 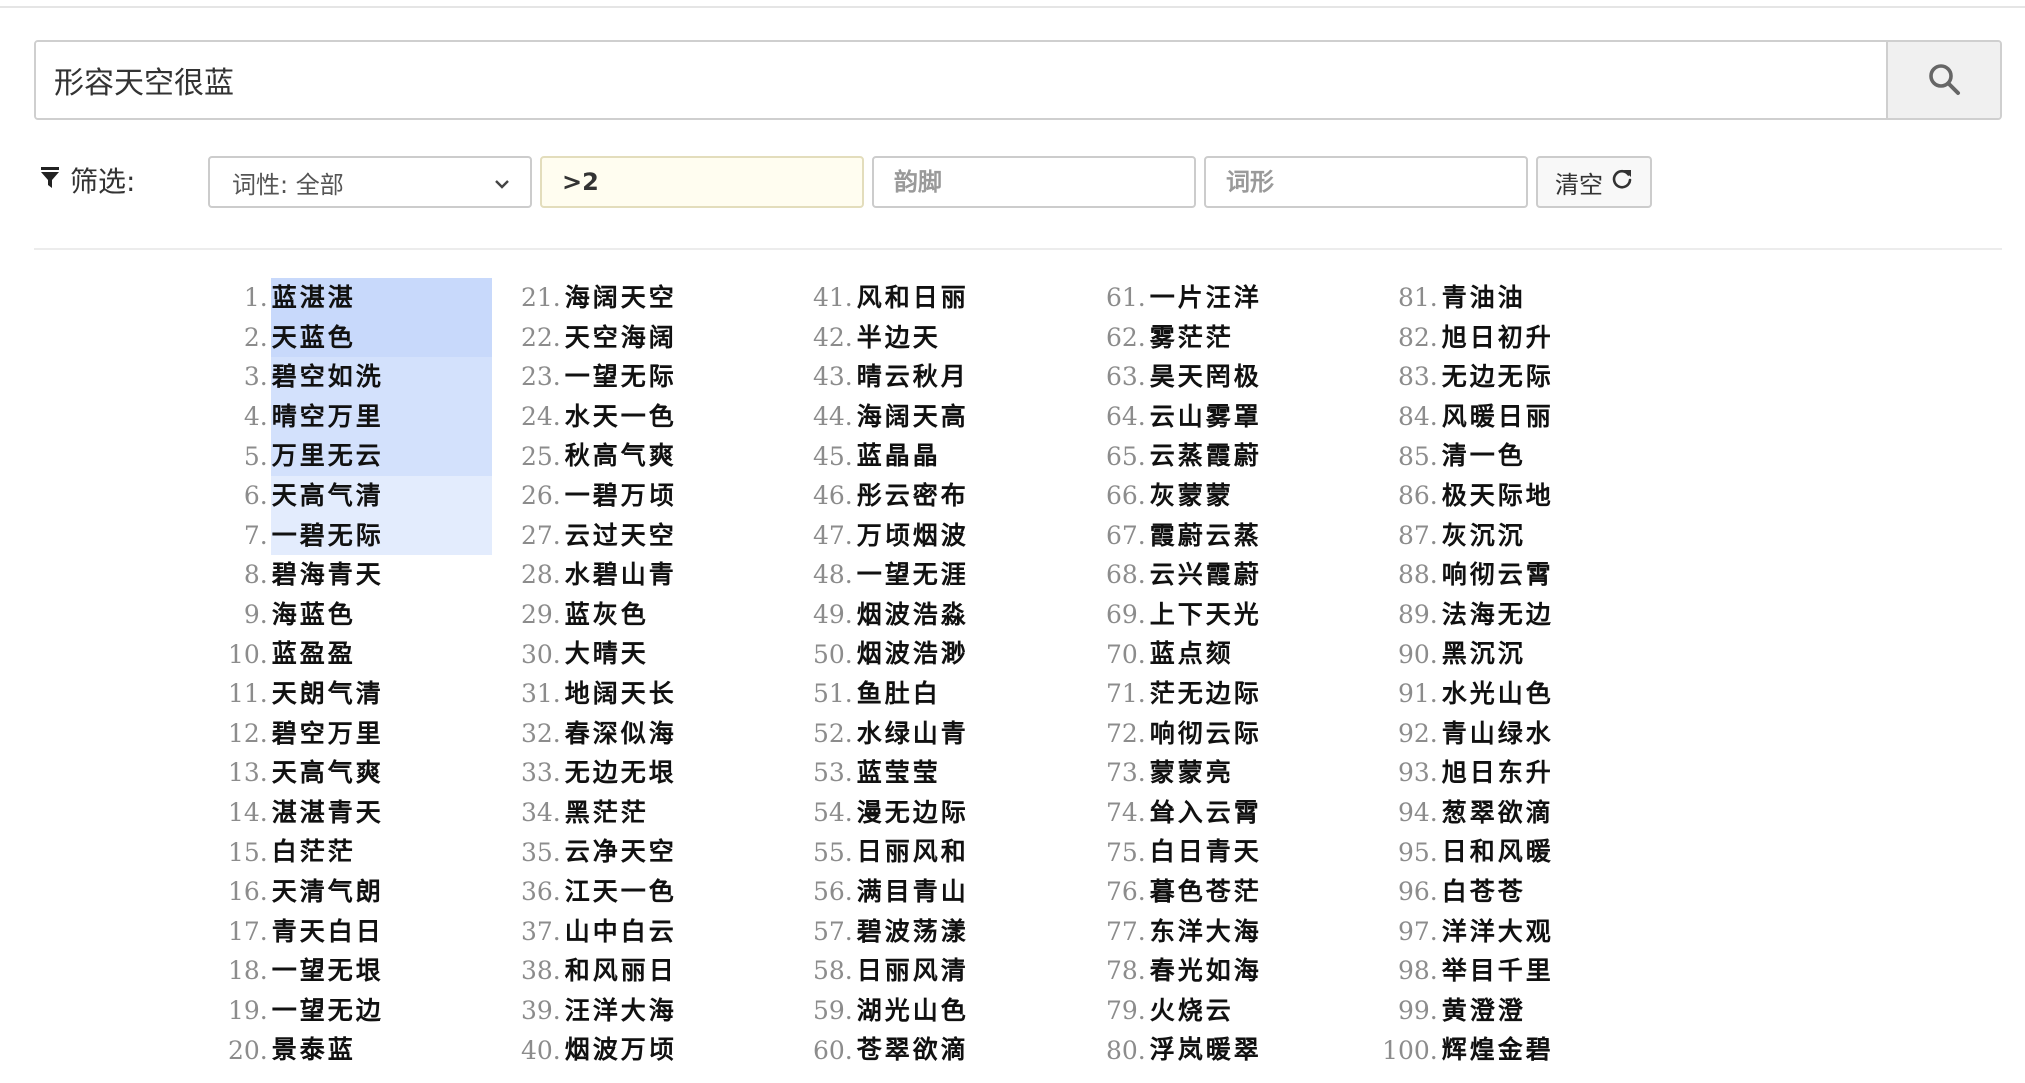 I want to click on result-item: 85. 清一色, so click(x=1516, y=456).